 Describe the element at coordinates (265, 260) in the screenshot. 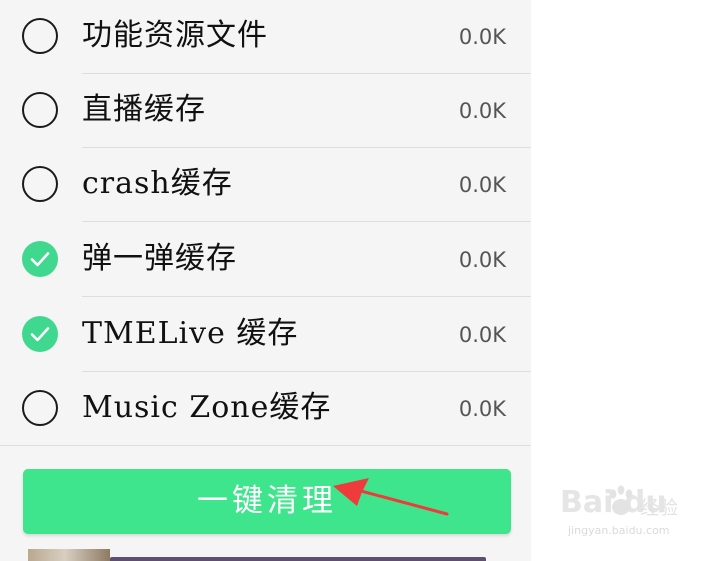

I see `cache-item-tanyitan-cache: 弹一弹缓存 0.0K` at that location.